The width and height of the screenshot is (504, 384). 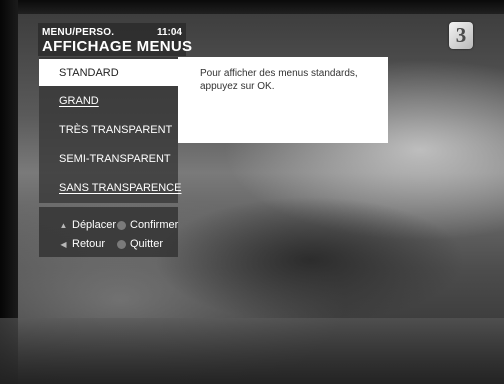 I want to click on legend-confirm-label: Confirmer, so click(x=154, y=225).